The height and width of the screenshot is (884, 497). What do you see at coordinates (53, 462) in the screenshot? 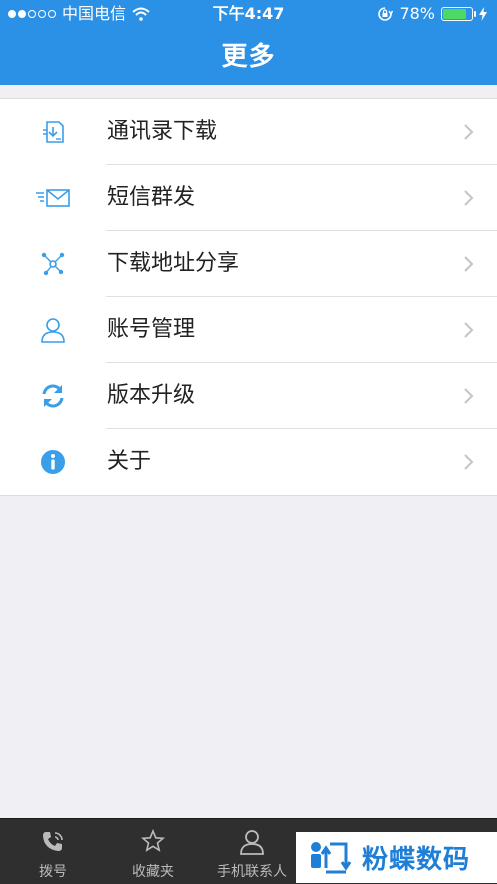
I see `info-icon` at bounding box center [53, 462].